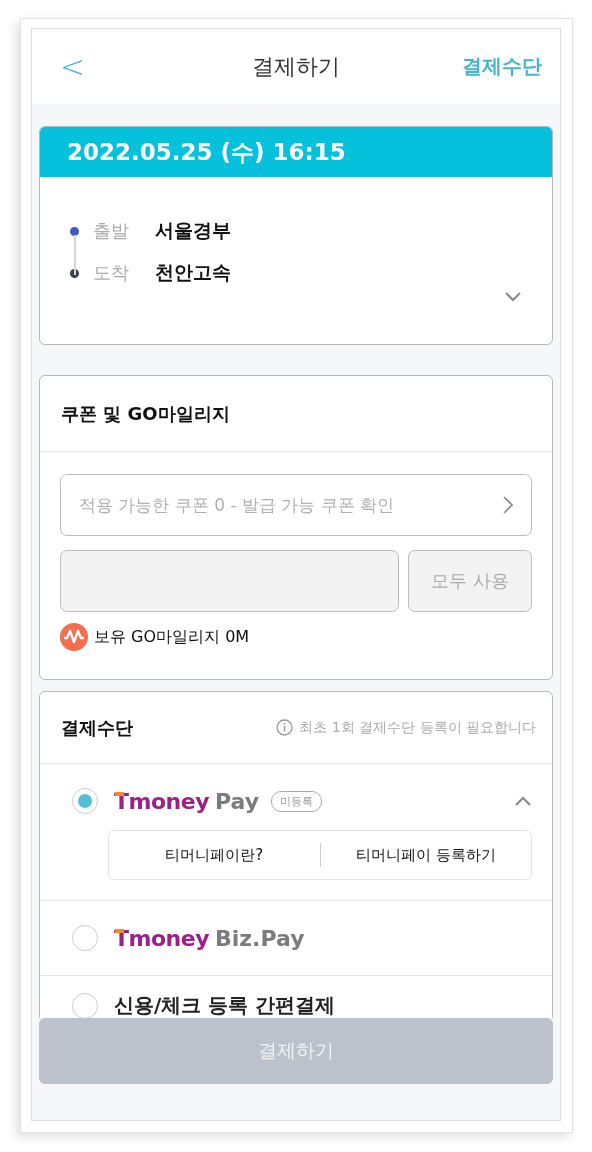  What do you see at coordinates (209, 938) in the screenshot?
I see `payment-logo: Tmoney Biz.Pay` at bounding box center [209, 938].